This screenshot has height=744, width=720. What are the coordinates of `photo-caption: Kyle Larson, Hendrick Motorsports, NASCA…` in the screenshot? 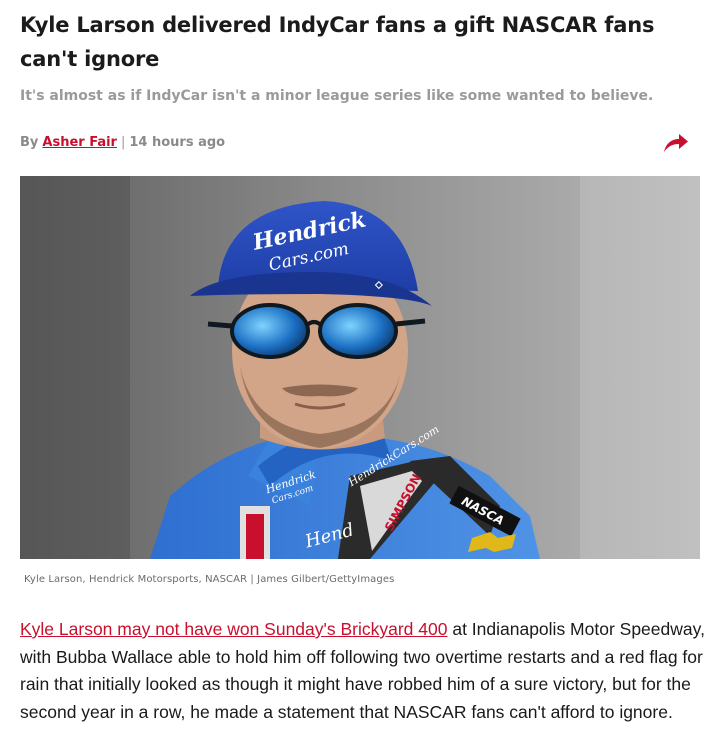 It's located at (209, 579).